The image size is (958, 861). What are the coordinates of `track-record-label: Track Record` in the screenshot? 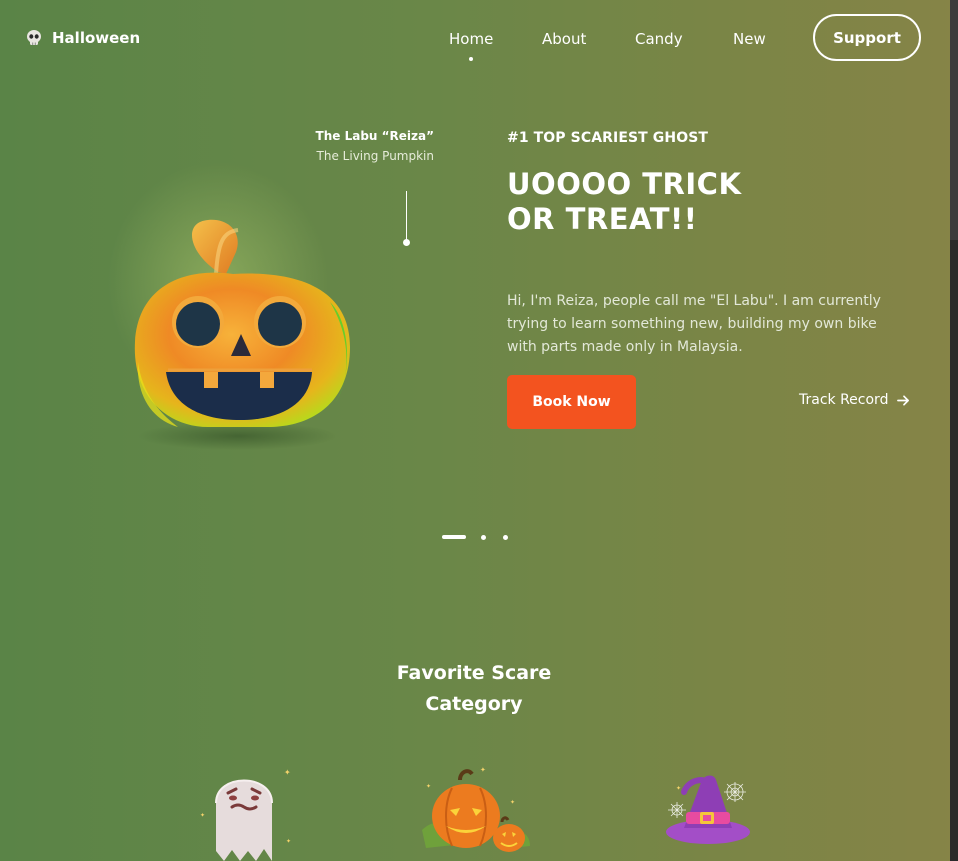 It's located at (844, 400).